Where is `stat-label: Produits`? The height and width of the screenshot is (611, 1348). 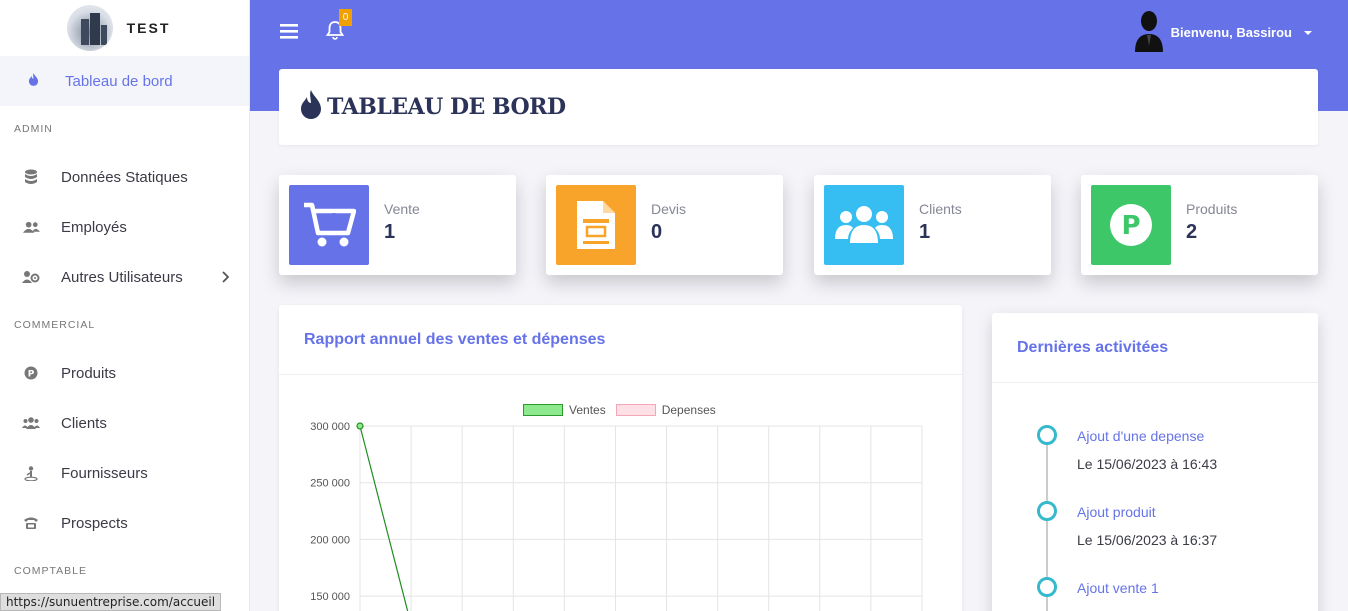 stat-label: Produits is located at coordinates (1212, 209).